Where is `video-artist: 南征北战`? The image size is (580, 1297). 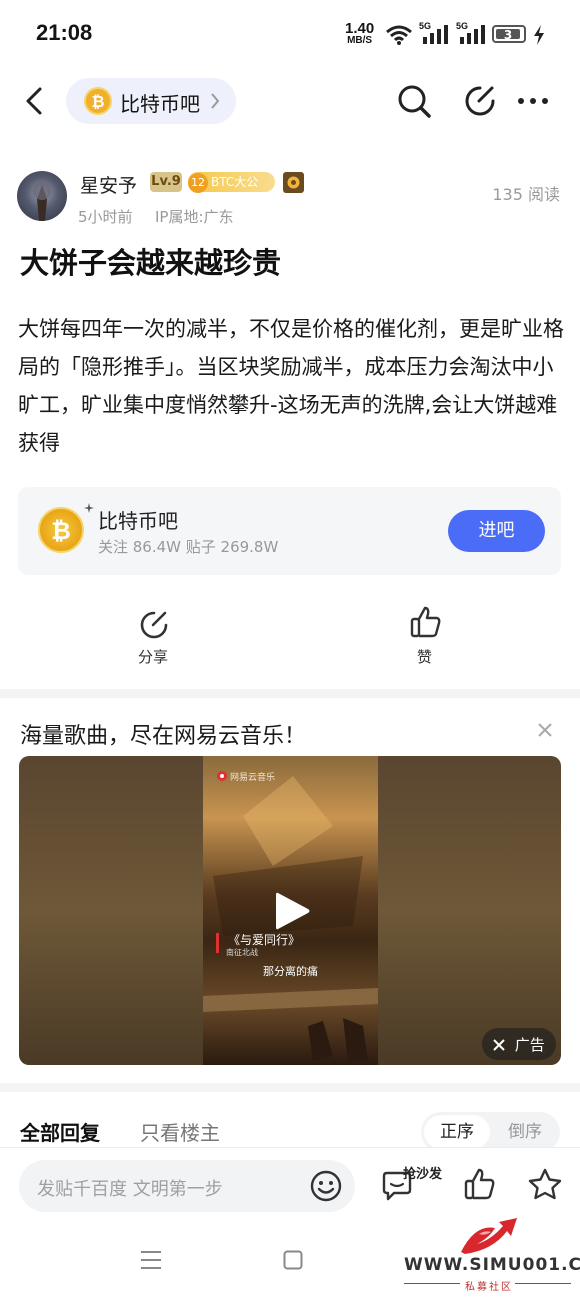 video-artist: 南征北战 is located at coordinates (242, 952).